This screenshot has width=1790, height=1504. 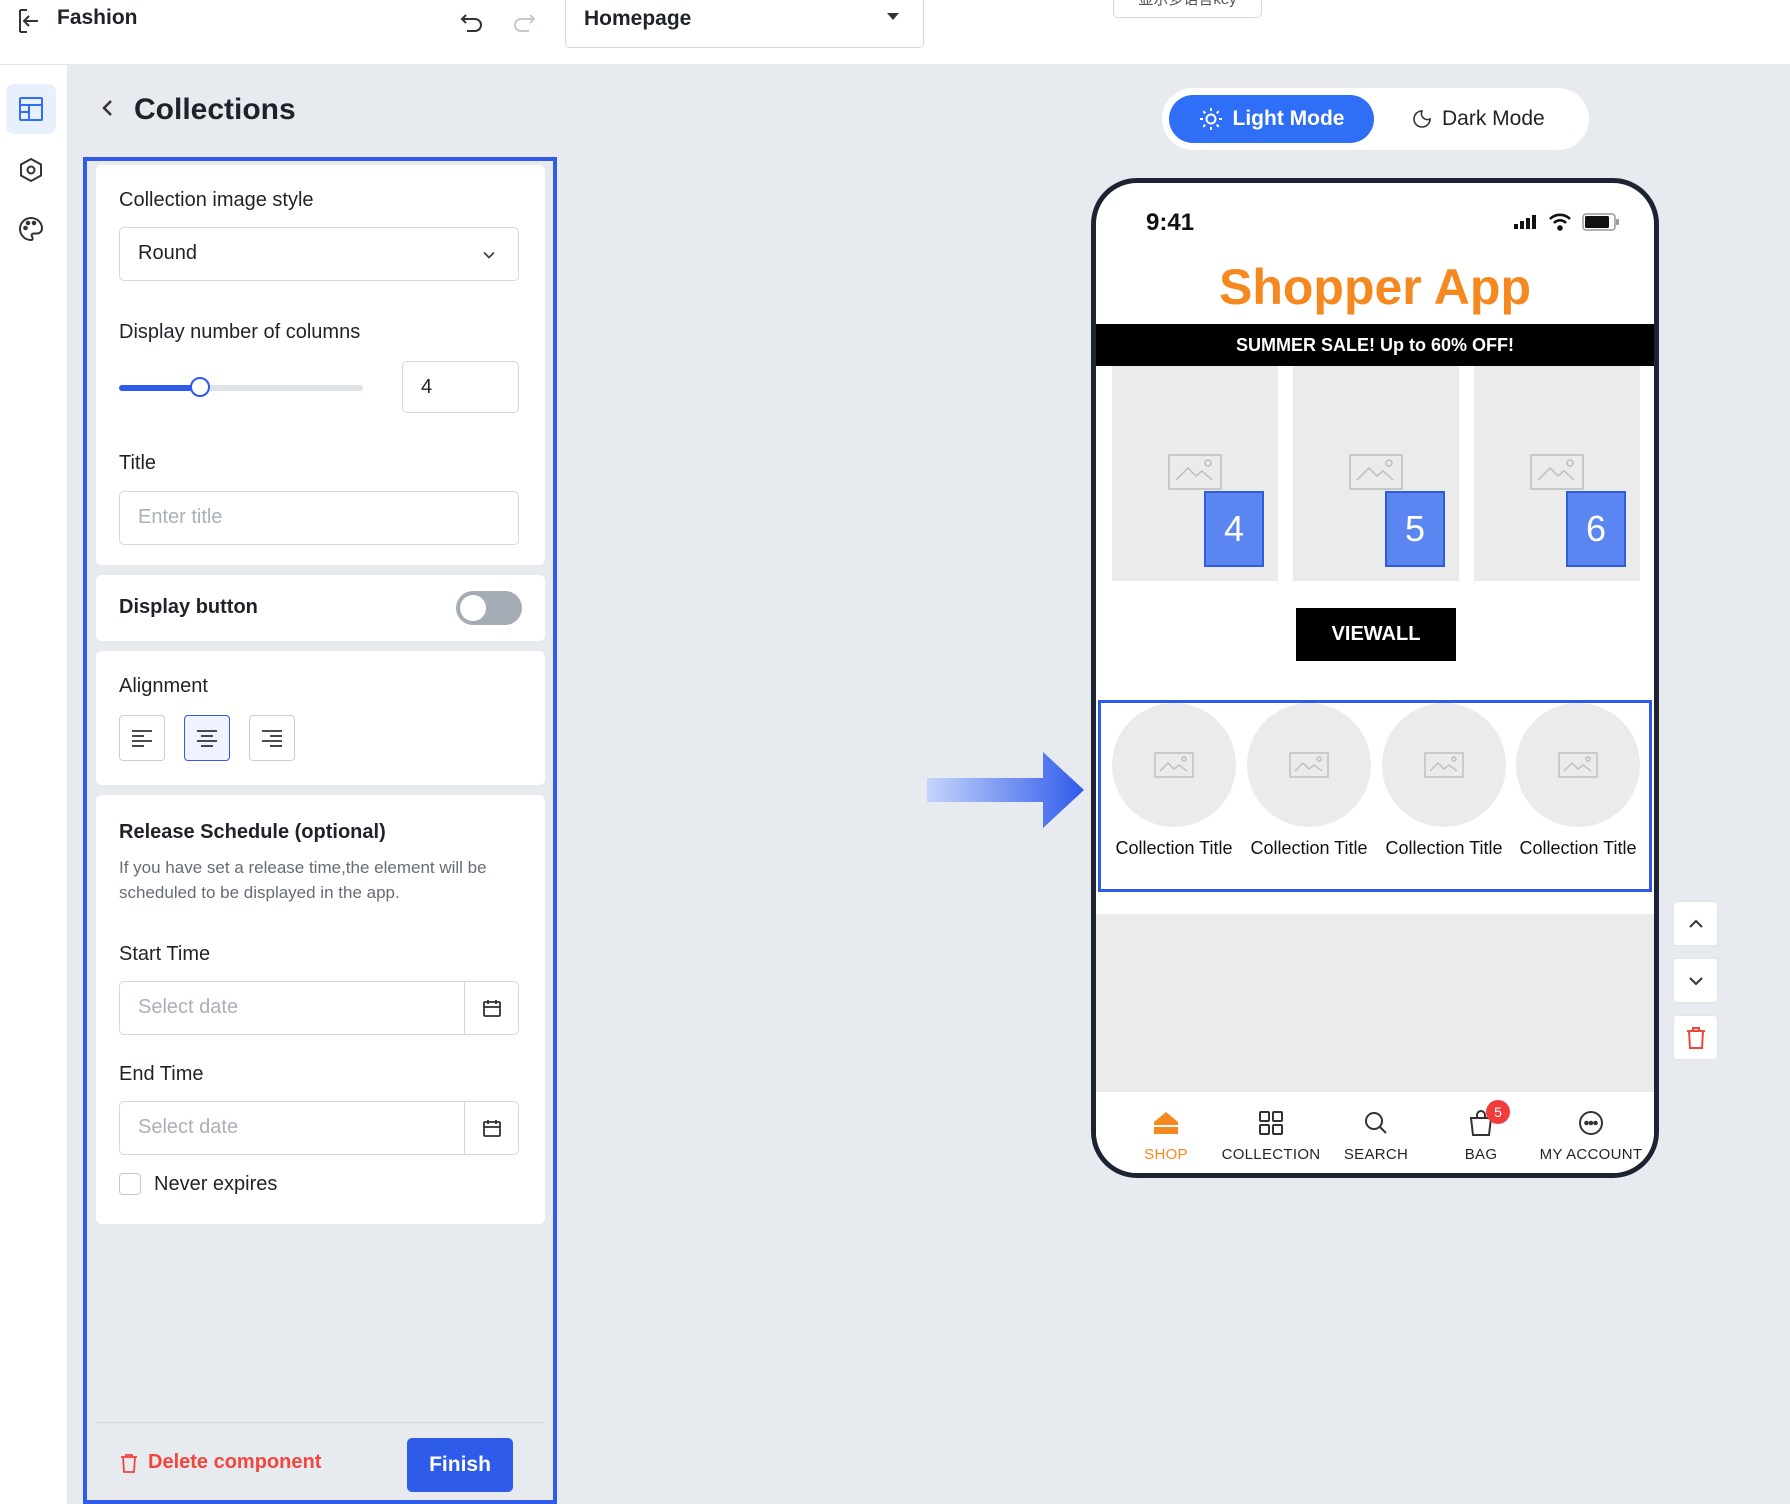 What do you see at coordinates (319, 1008) in the screenshot?
I see `start-time-input: Select date` at bounding box center [319, 1008].